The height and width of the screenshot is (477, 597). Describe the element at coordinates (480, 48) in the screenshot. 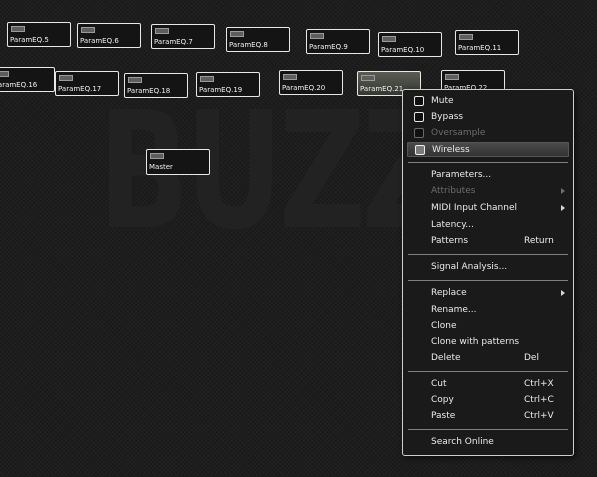

I see `machine-label: ParamEQ.11` at that location.